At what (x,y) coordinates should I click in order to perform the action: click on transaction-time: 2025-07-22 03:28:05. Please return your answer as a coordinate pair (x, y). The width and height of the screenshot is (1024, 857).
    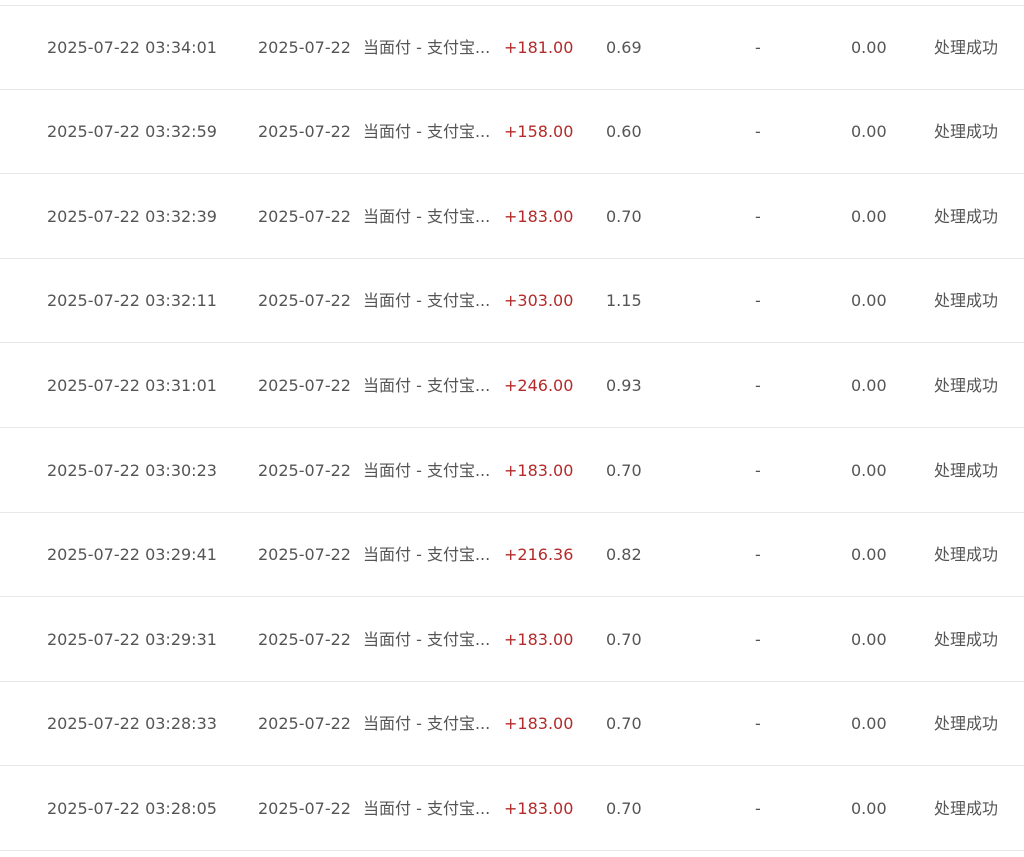
    Looking at the image, I should click on (132, 808).